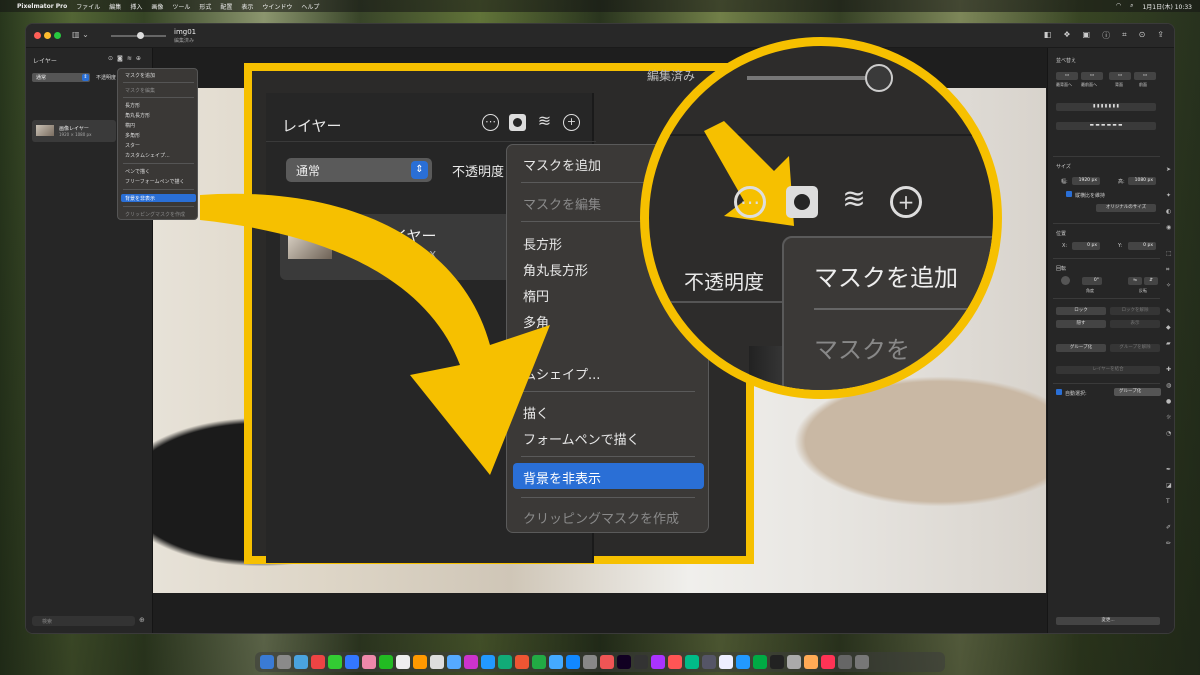 The image size is (1200, 675). I want to click on ungroup-button: グループを解除, so click(1135, 348).